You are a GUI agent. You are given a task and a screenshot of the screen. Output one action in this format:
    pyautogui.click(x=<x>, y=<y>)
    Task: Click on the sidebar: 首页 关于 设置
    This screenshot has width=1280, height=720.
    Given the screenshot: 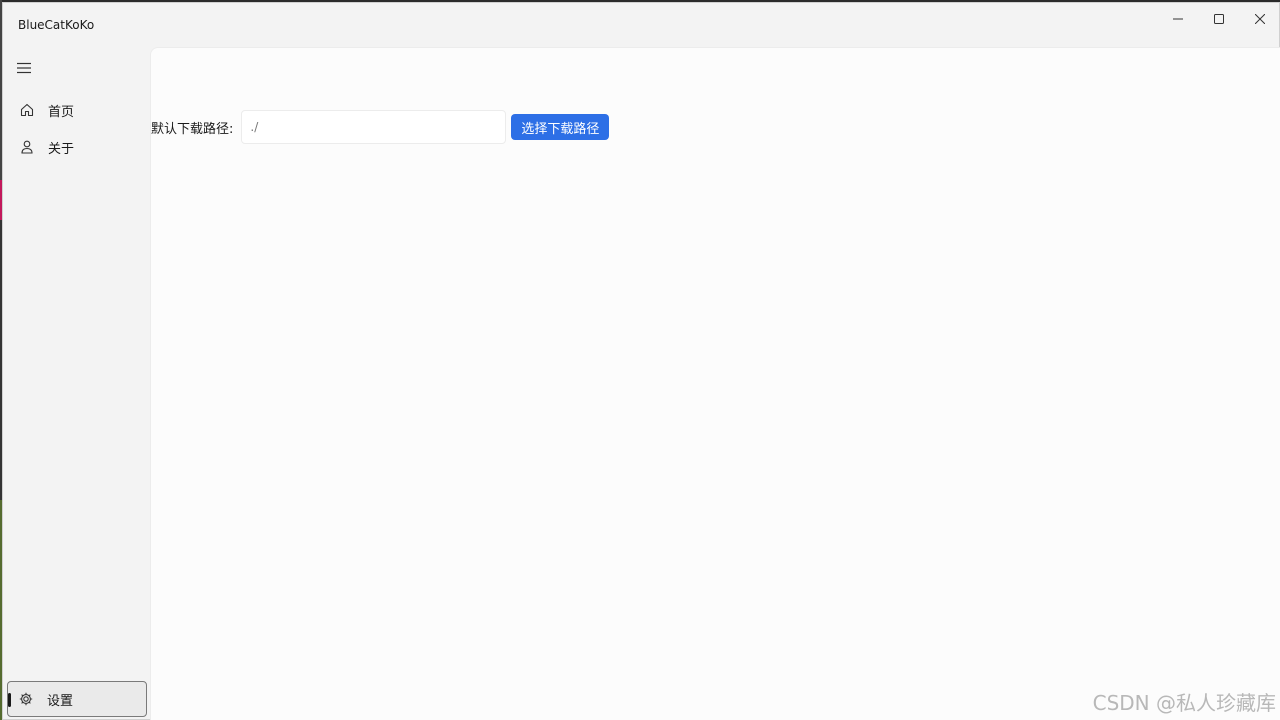 What is the action you would take?
    pyautogui.click(x=76, y=383)
    